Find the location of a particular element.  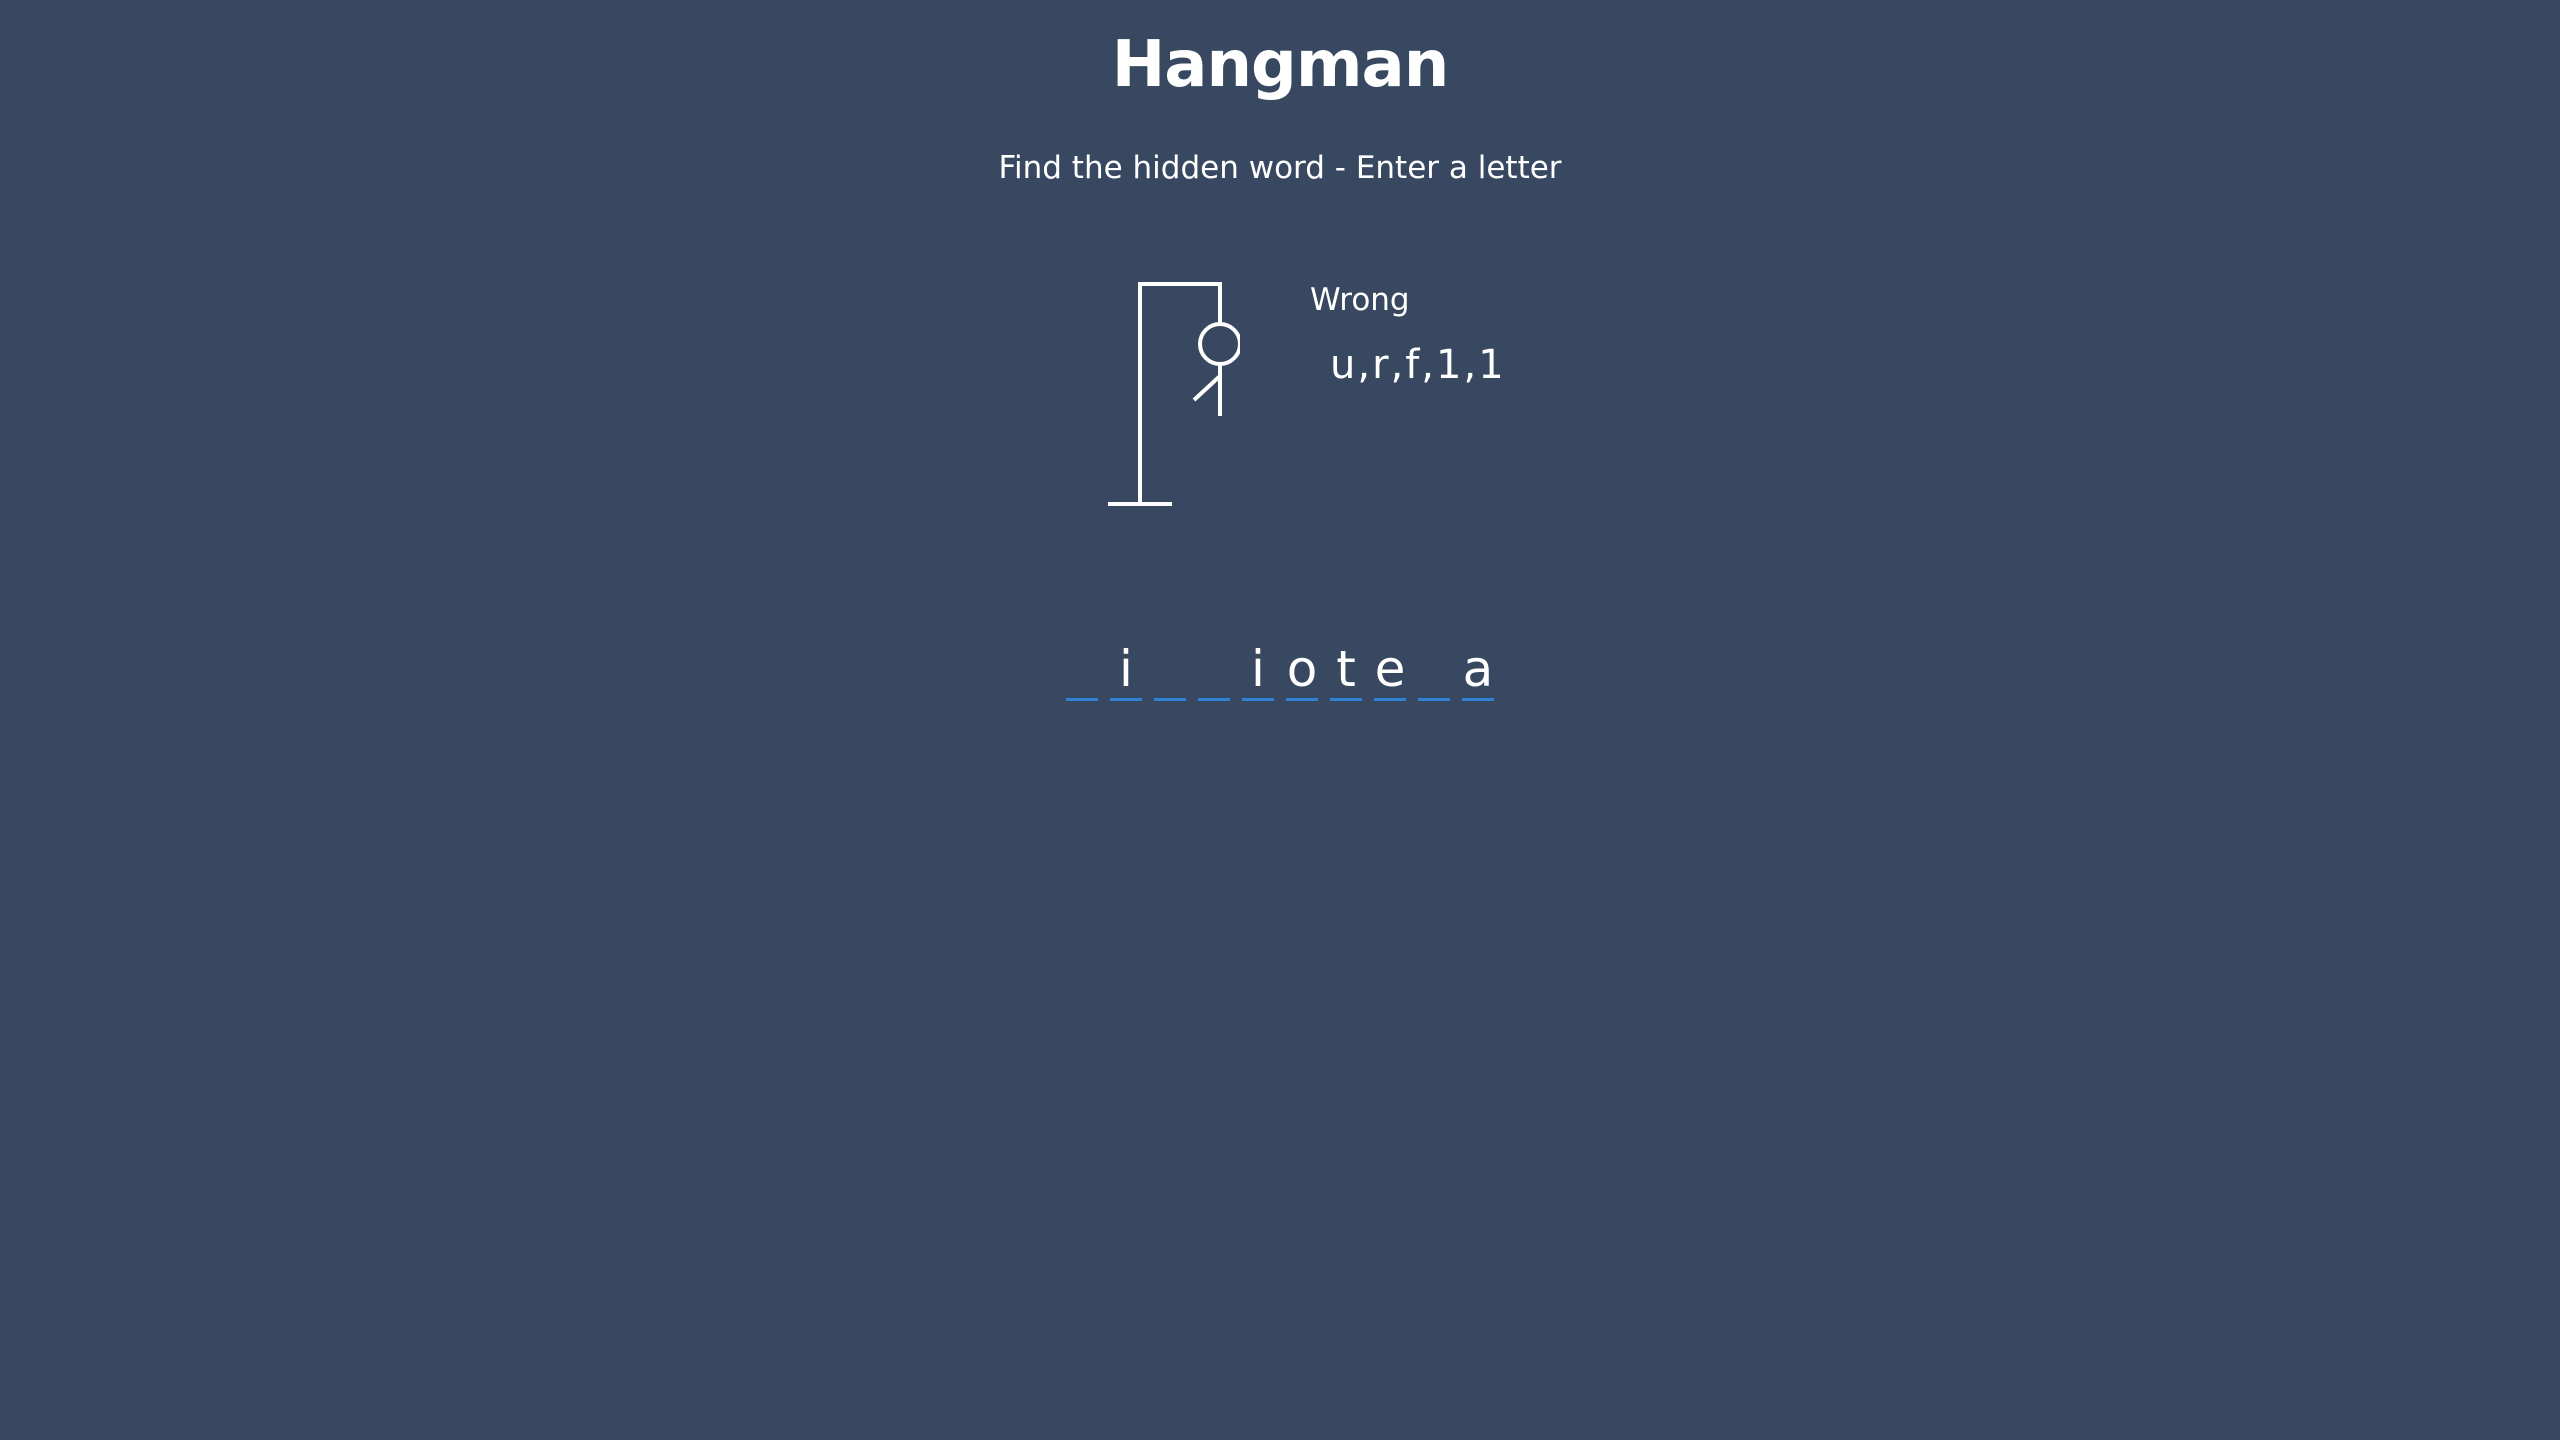

instructions-text: Find the hidden word - Enter a letter is located at coordinates (1280, 168).